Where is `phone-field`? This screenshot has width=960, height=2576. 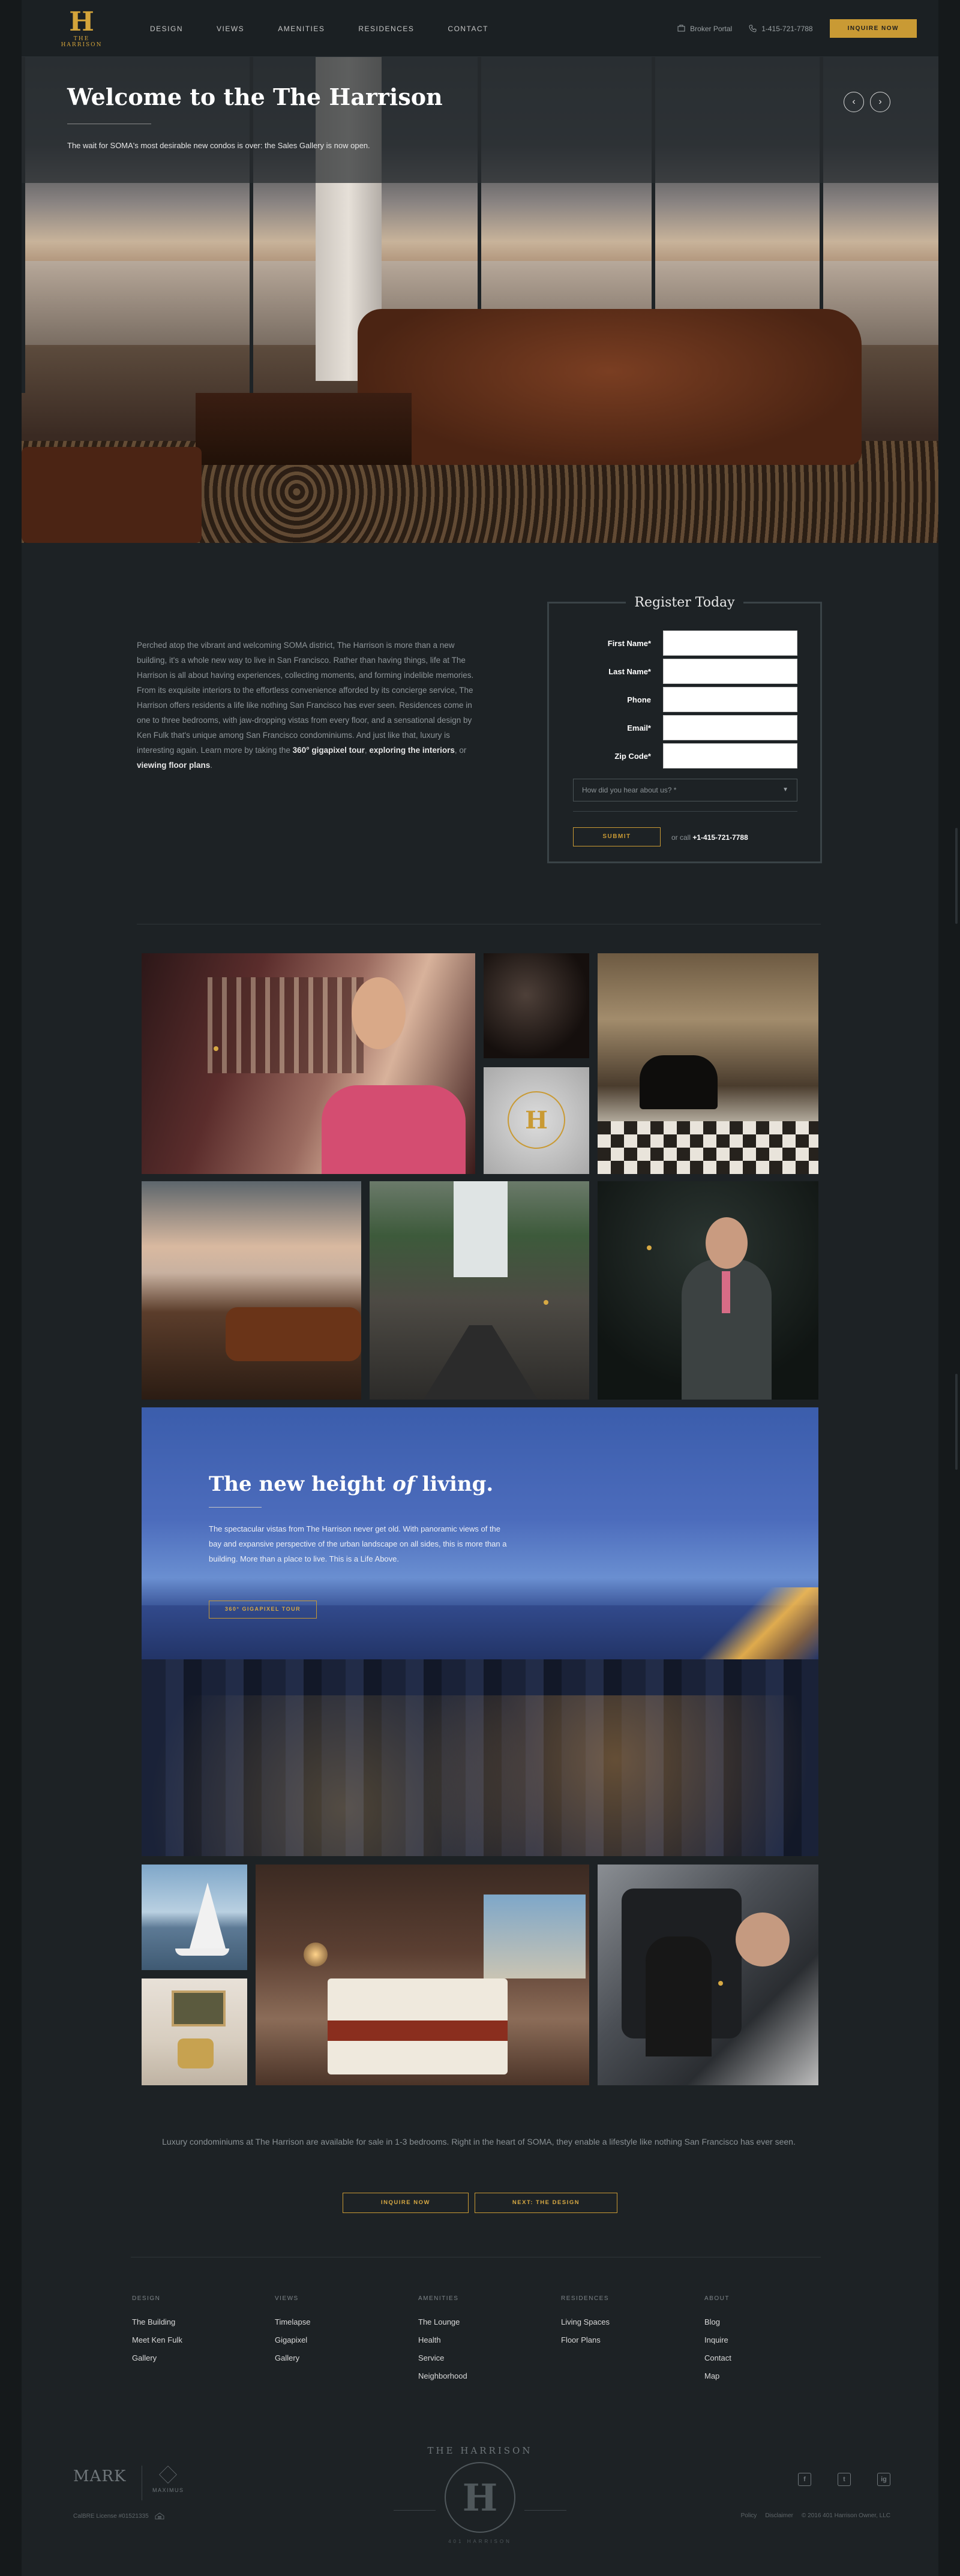
phone-field is located at coordinates (730, 699).